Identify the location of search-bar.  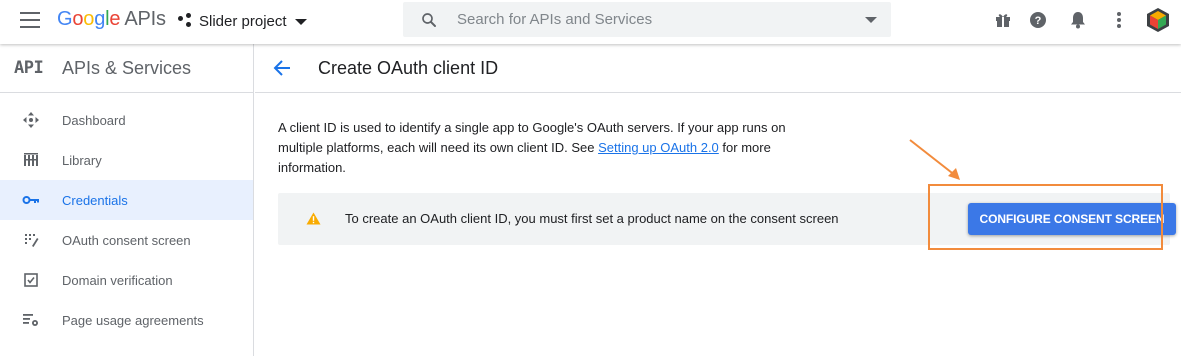
(647, 19).